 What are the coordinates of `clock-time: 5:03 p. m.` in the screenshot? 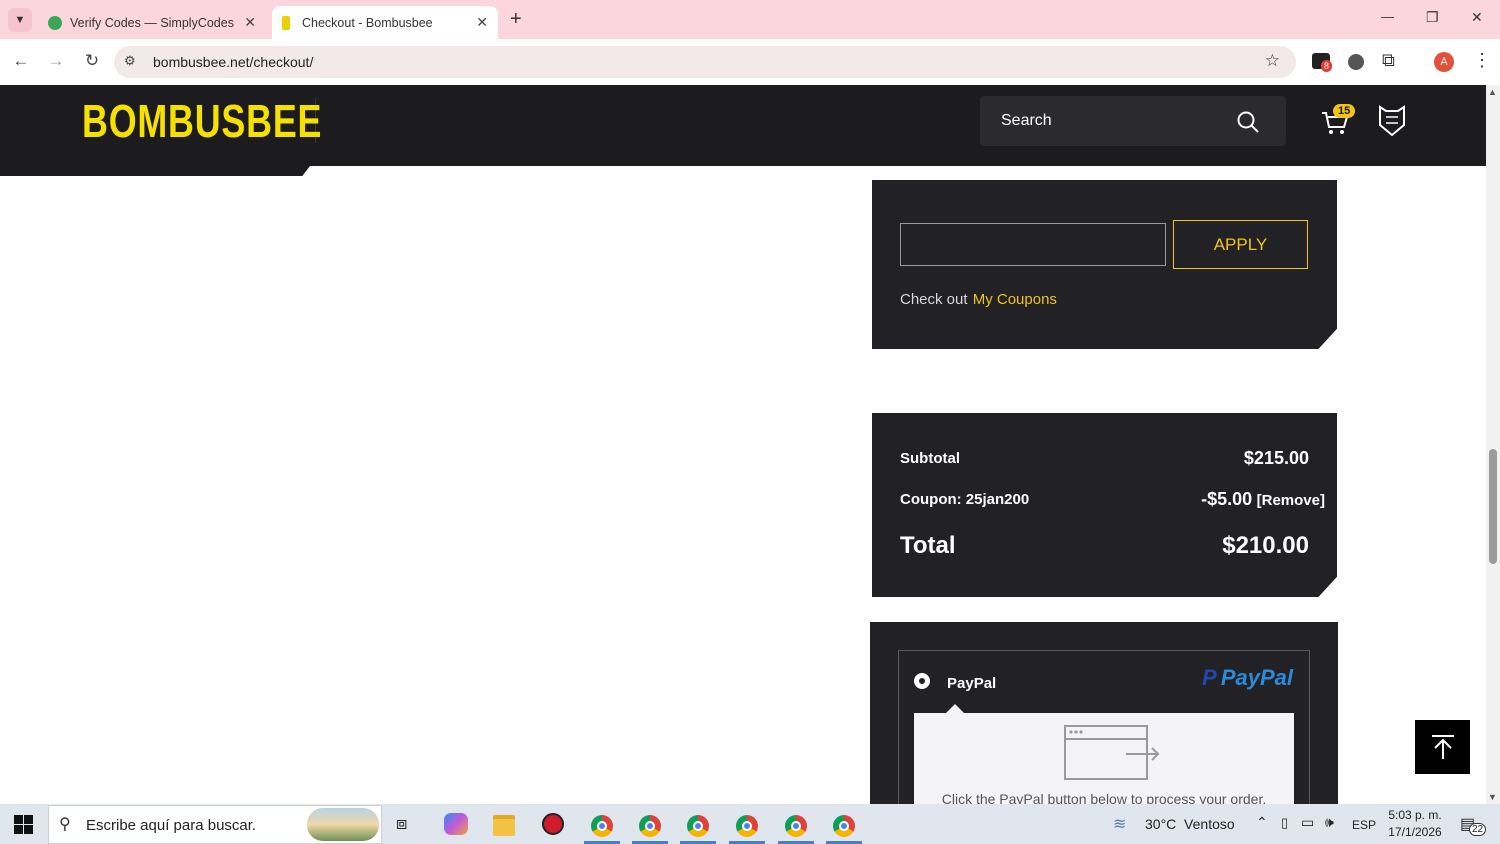 It's located at (1415, 815).